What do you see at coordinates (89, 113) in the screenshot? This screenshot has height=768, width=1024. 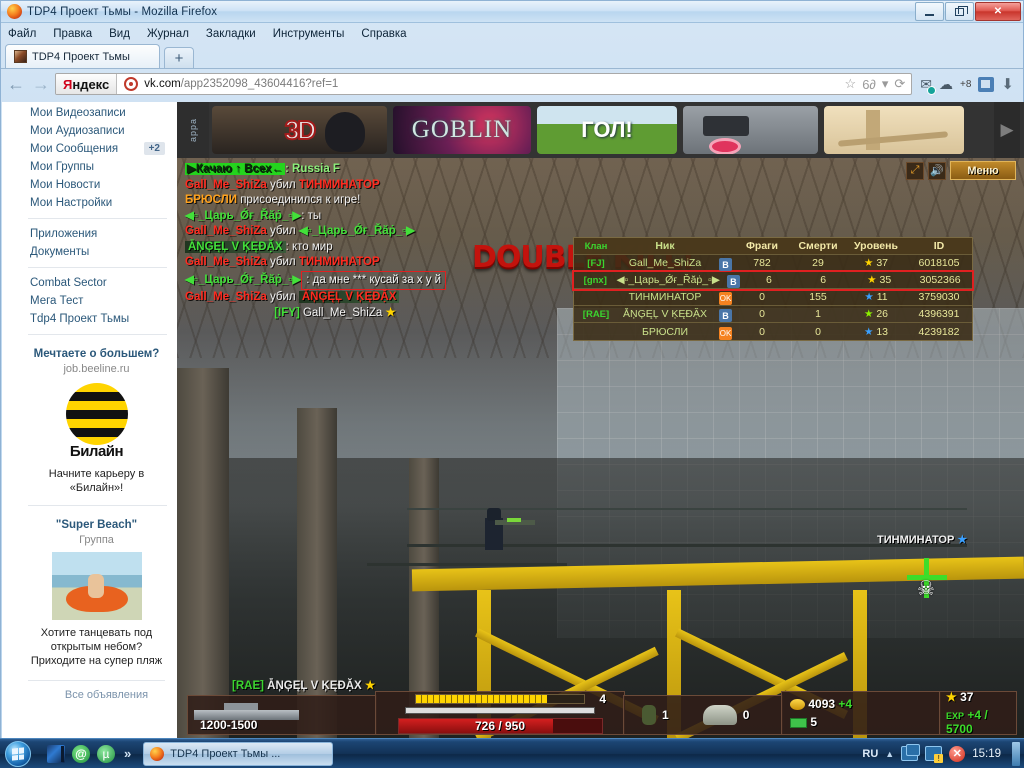 I see `sidebar-item-videos: Мои Видеозаписи` at bounding box center [89, 113].